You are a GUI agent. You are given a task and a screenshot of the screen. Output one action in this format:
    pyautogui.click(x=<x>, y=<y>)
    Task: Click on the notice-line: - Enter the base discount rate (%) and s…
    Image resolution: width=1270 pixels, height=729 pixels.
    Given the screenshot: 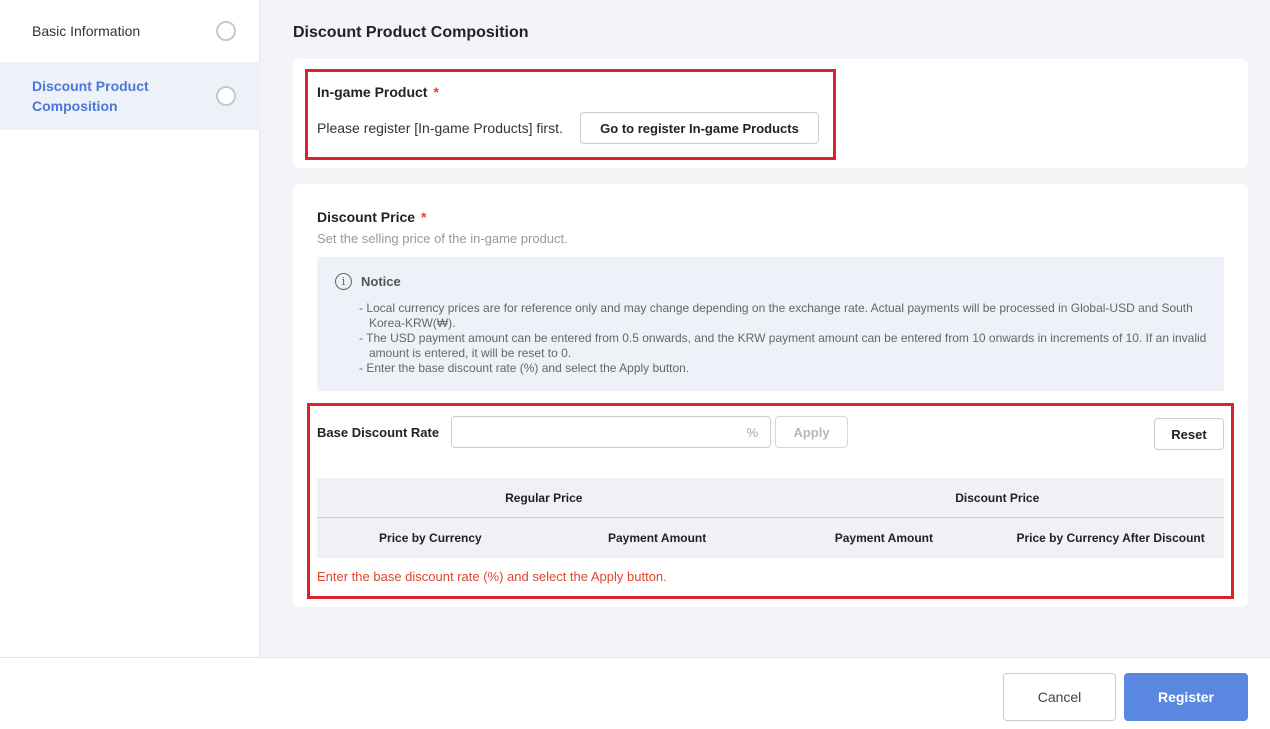 What is the action you would take?
    pyautogui.click(x=524, y=368)
    